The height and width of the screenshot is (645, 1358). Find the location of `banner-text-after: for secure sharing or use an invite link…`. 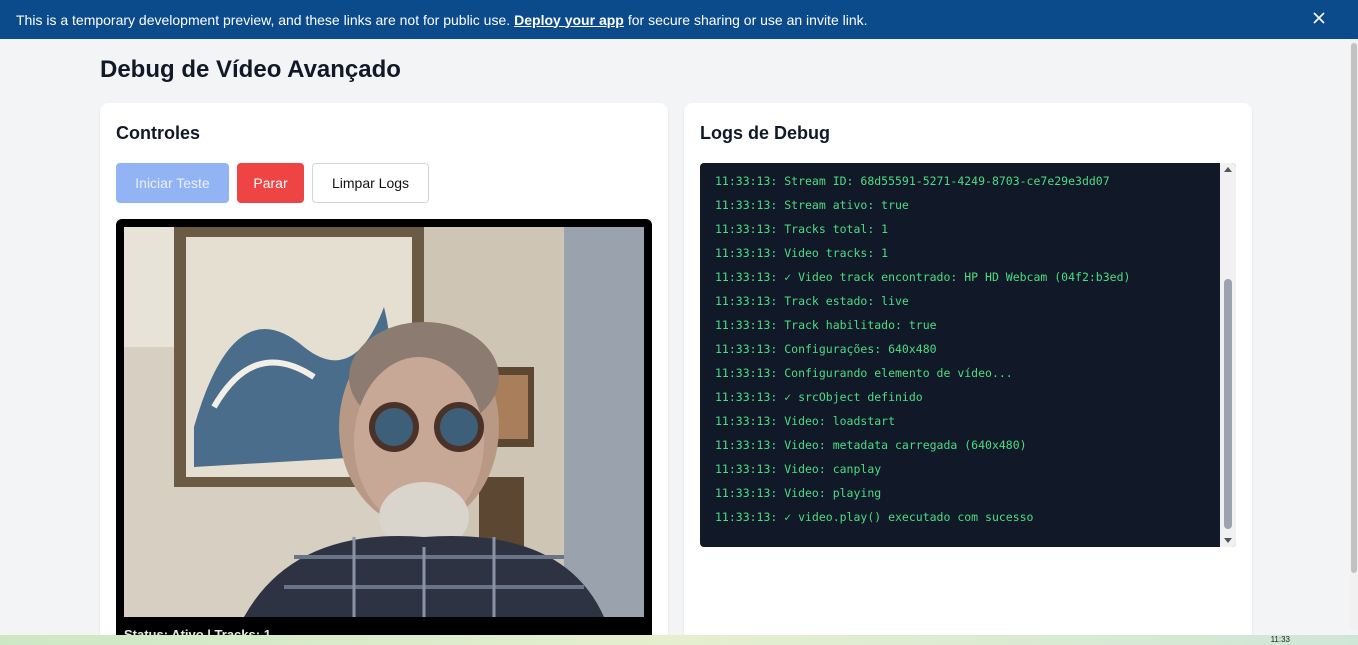

banner-text-after: for secure sharing or use an invite link… is located at coordinates (747, 19).